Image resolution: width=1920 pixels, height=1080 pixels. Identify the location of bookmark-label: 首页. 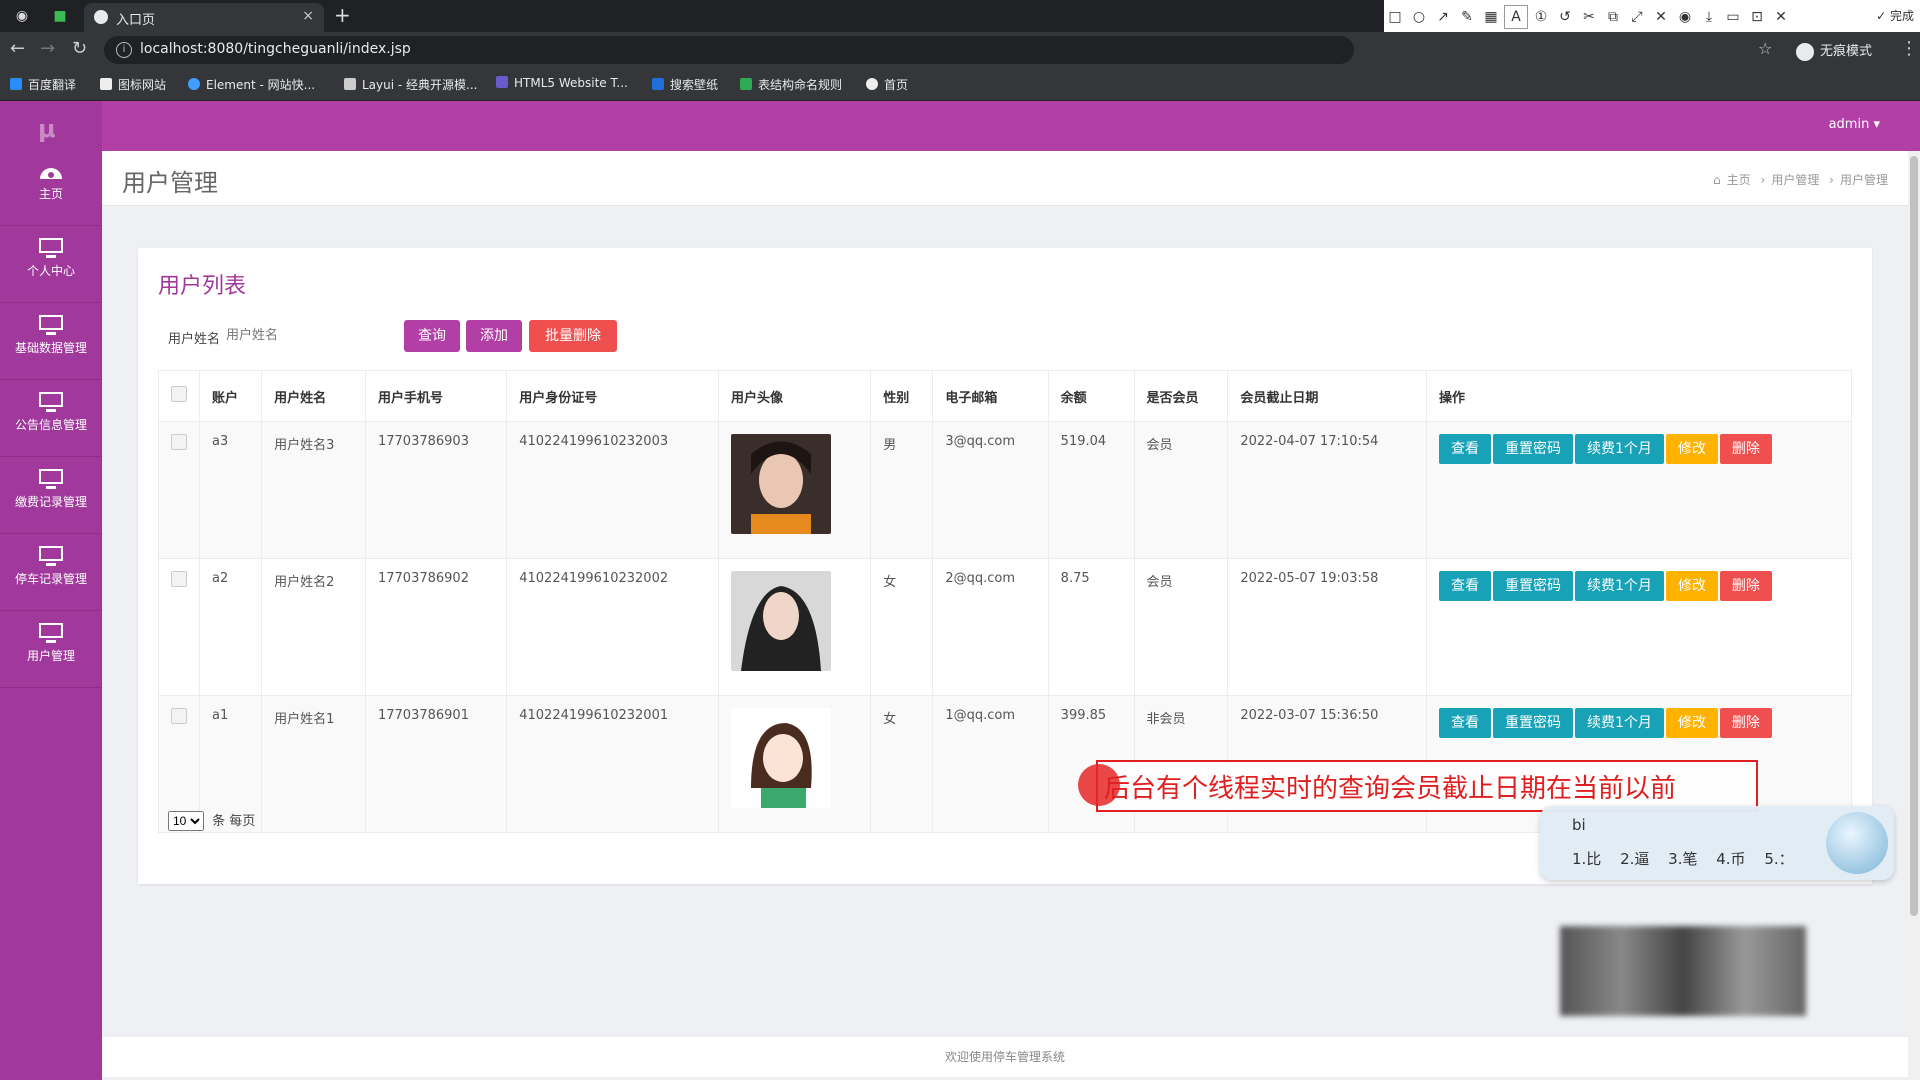
(896, 85).